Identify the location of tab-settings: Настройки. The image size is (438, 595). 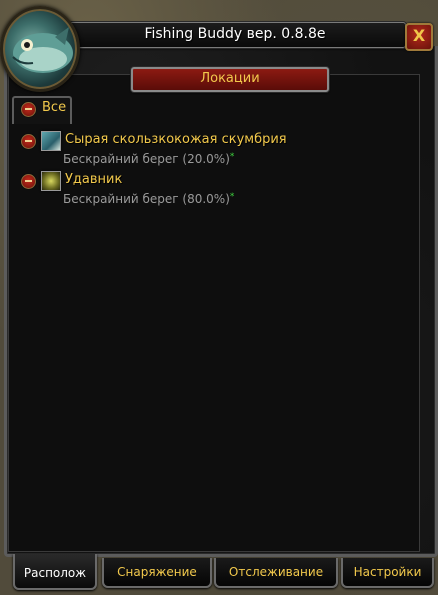
(387, 573).